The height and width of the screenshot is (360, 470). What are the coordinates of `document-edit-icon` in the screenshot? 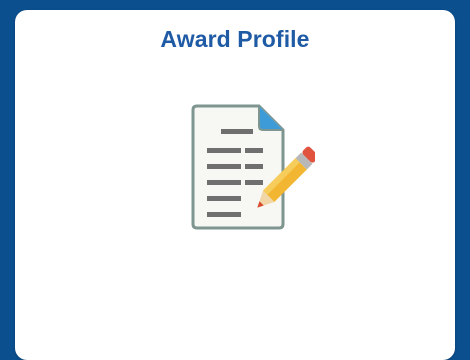 It's located at (247, 168).